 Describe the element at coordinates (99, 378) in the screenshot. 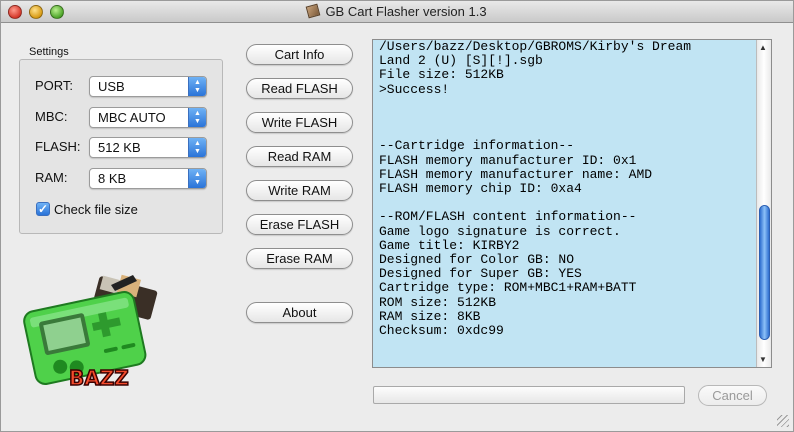

I see `bazz-logo-text: BAZZ` at that location.